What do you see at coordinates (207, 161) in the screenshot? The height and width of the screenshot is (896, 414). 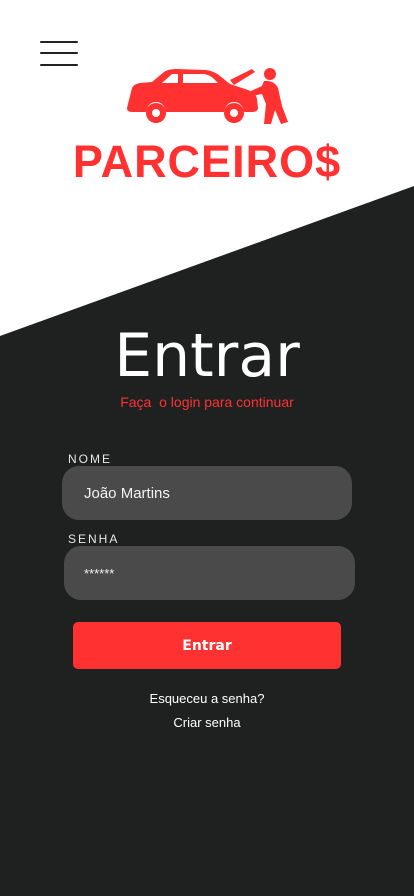 I see `brand-name: PARCEIRO$` at bounding box center [207, 161].